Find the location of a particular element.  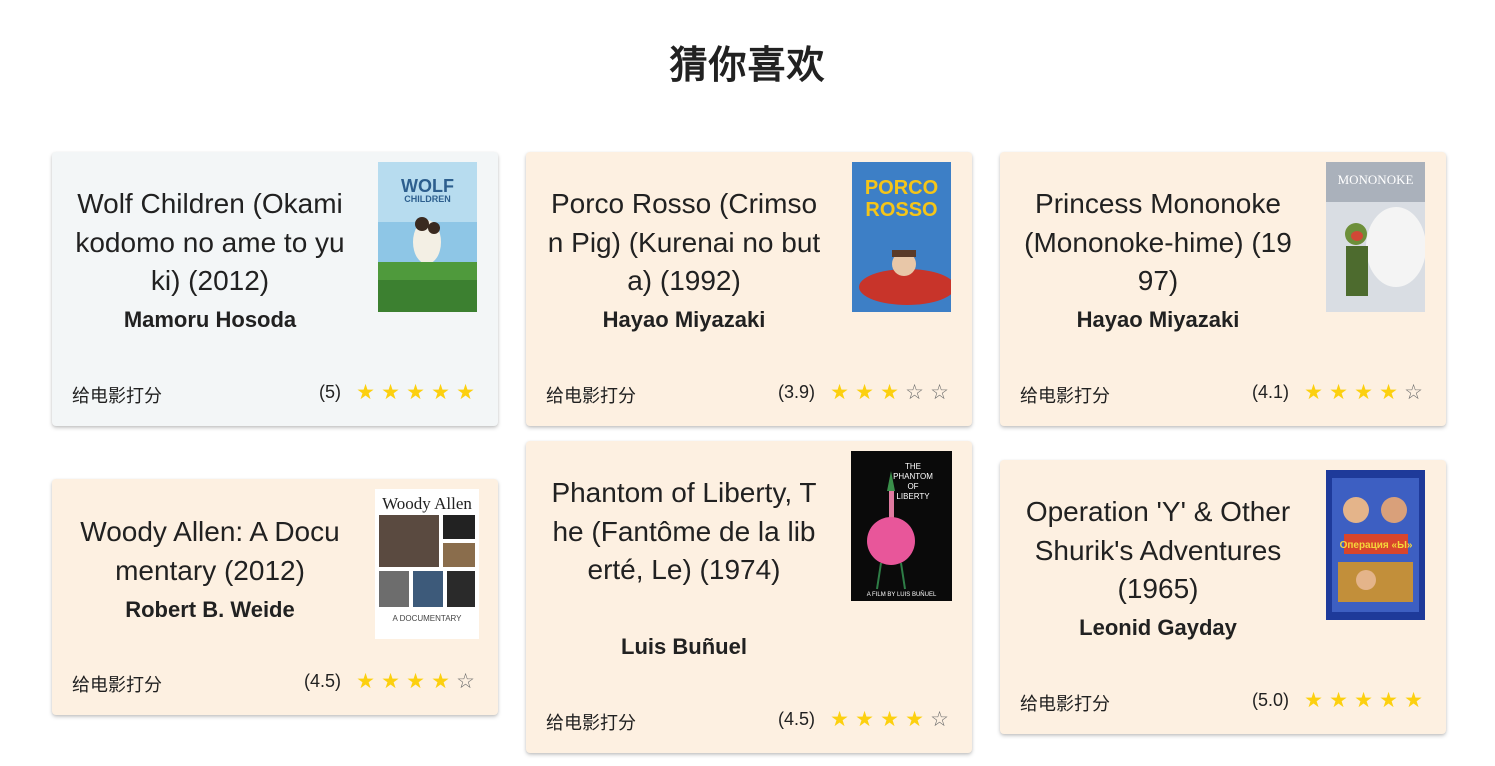

movie-poster: Woody Allen A DOCUMENTARY is located at coordinates (427, 564).